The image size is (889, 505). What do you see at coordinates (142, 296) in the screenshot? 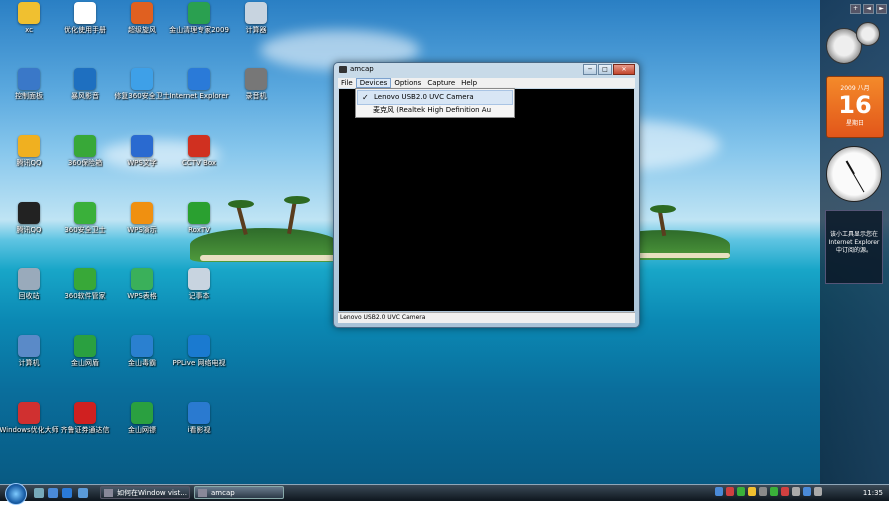
I see `desktop-icon-label: WPS表格` at bounding box center [142, 296].